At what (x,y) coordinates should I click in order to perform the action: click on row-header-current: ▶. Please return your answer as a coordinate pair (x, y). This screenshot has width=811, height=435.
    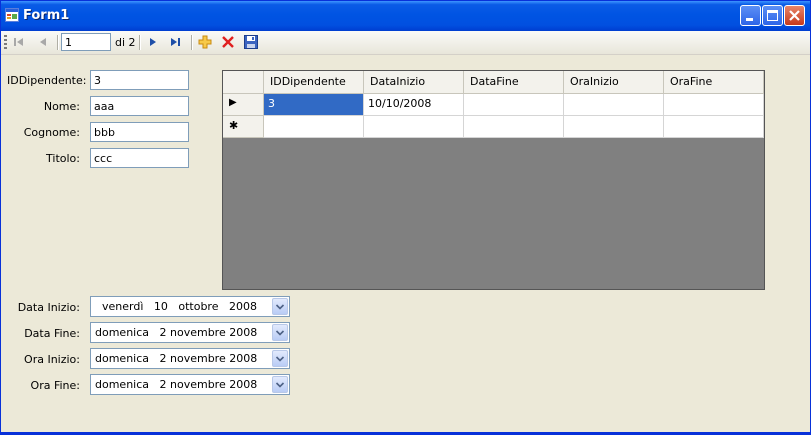
    Looking at the image, I should click on (243, 105).